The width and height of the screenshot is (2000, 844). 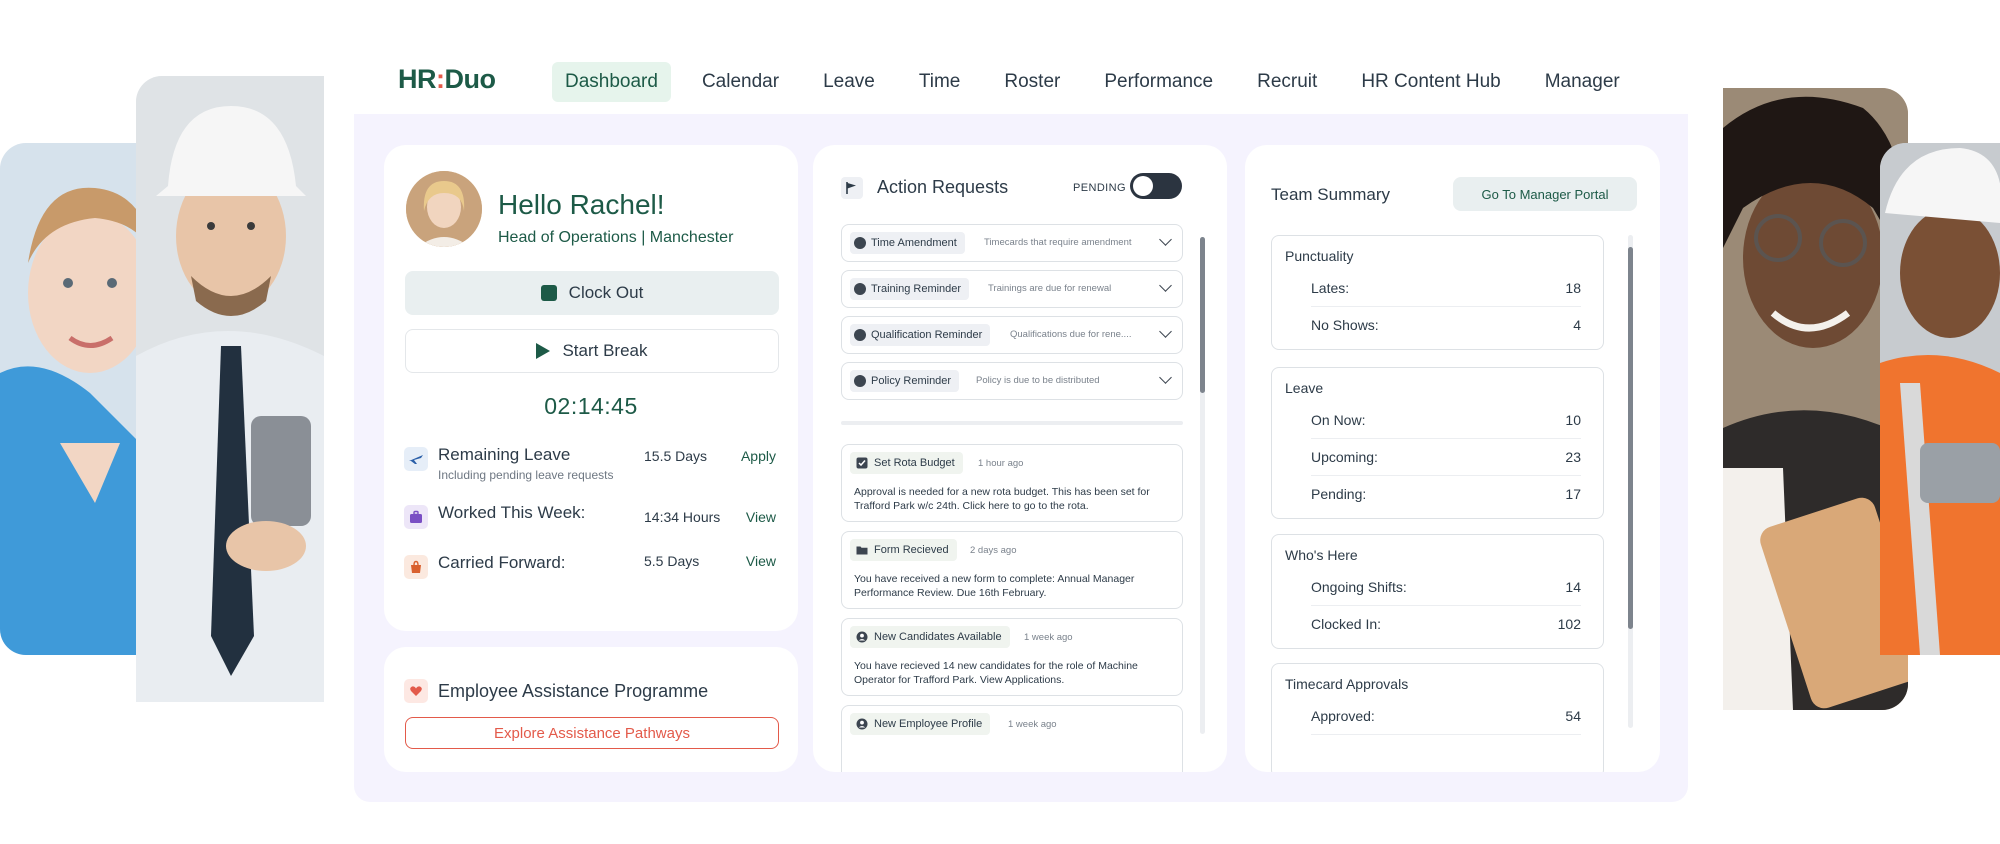 What do you see at coordinates (911, 550) in the screenshot?
I see `notification-tag-label: Form Recieved` at bounding box center [911, 550].